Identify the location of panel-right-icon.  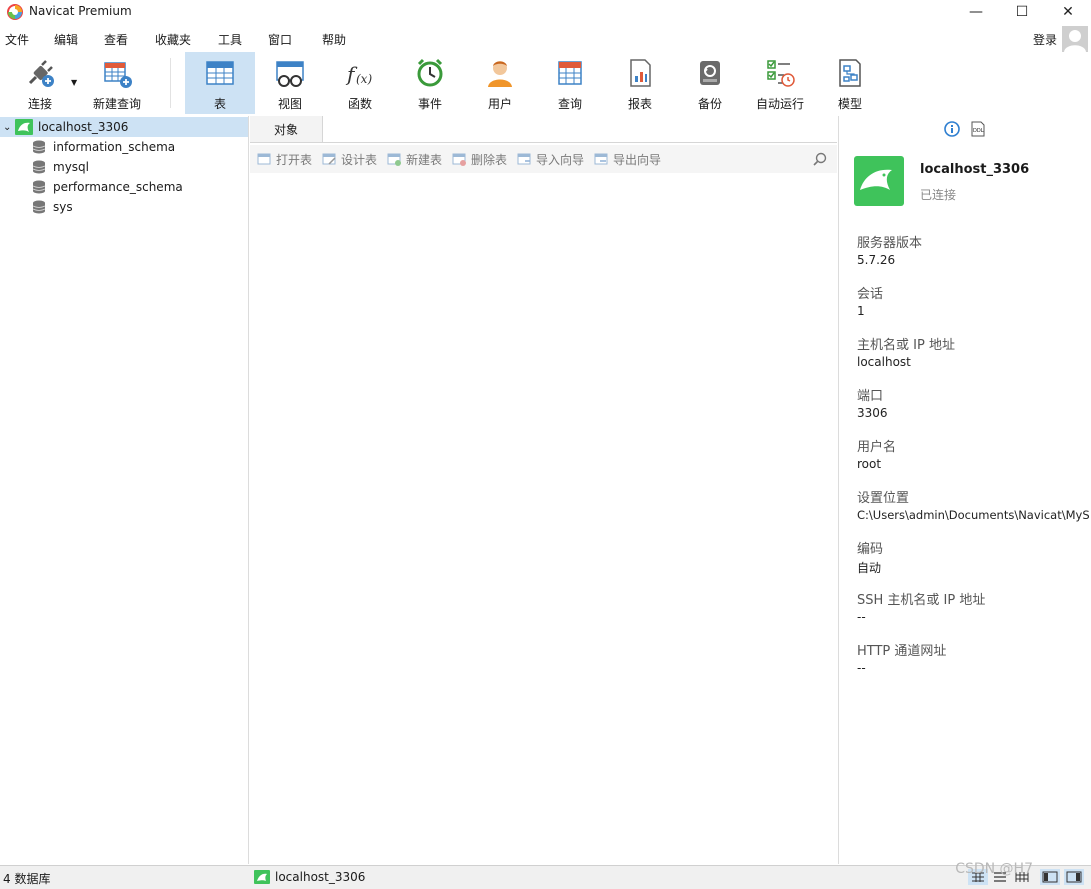
(1074, 877).